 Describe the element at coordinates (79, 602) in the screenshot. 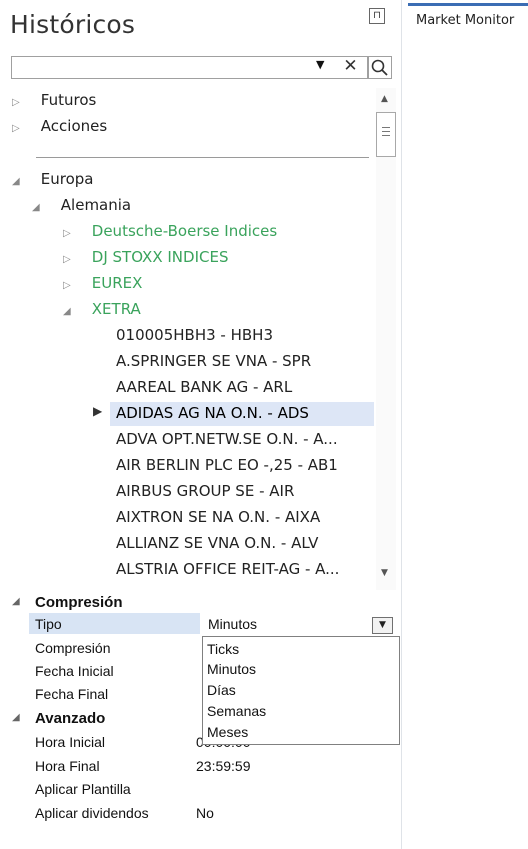

I see `category-compresion: Compresión` at that location.